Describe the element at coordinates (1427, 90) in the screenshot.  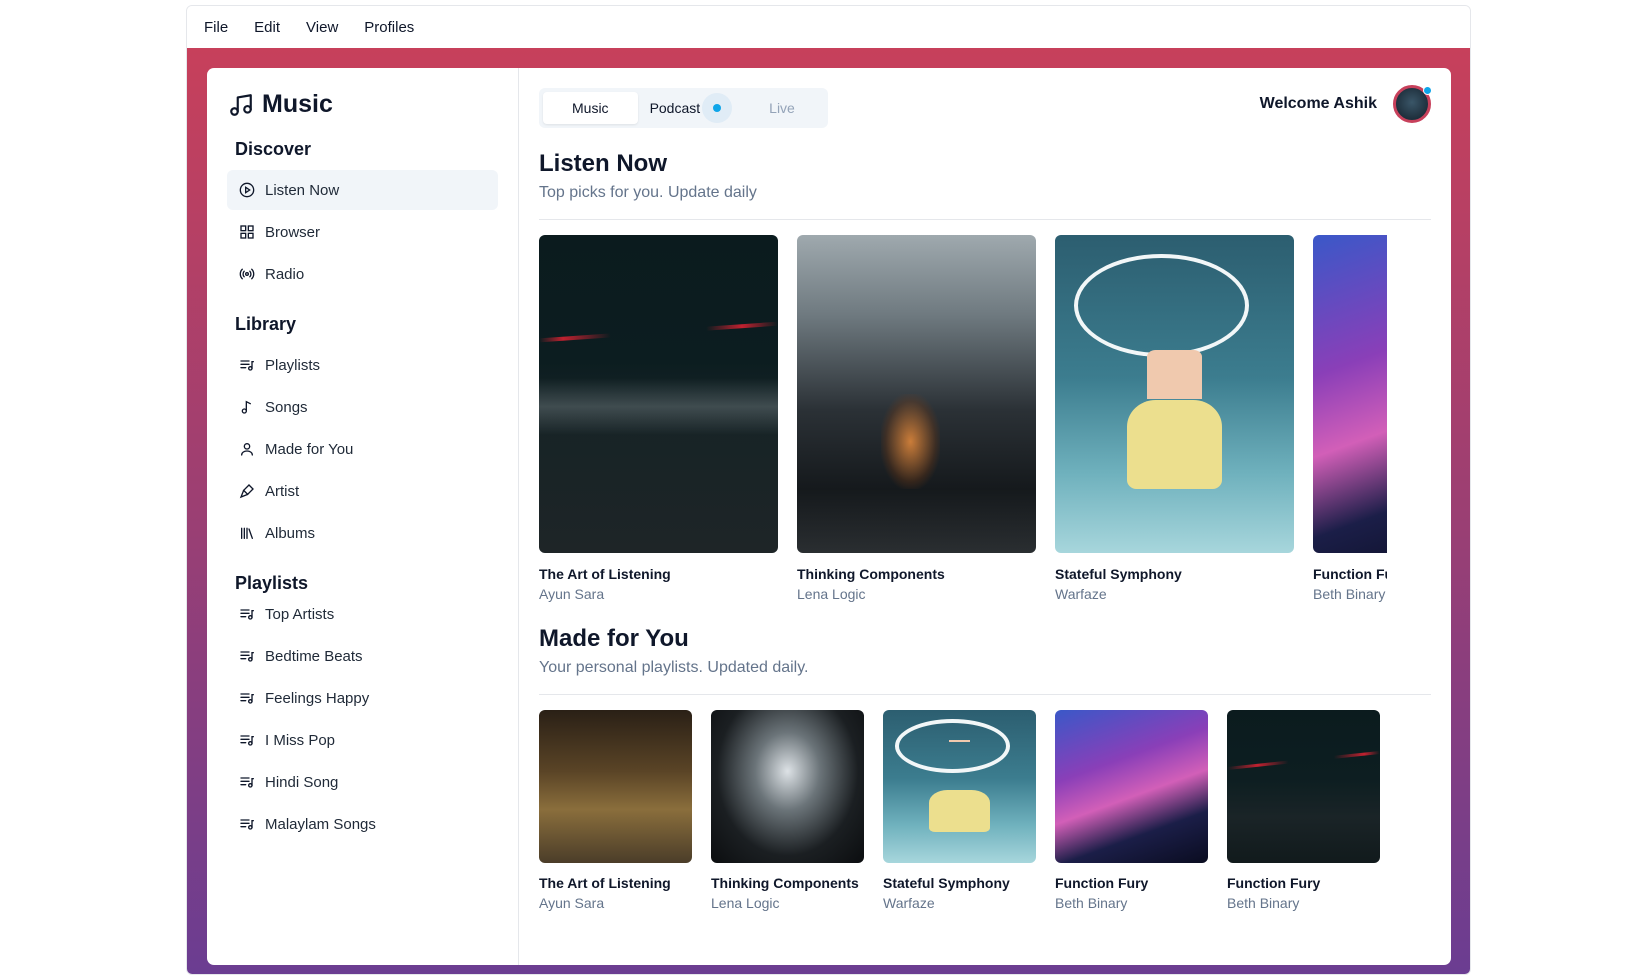
I see `status-dot-icon` at that location.